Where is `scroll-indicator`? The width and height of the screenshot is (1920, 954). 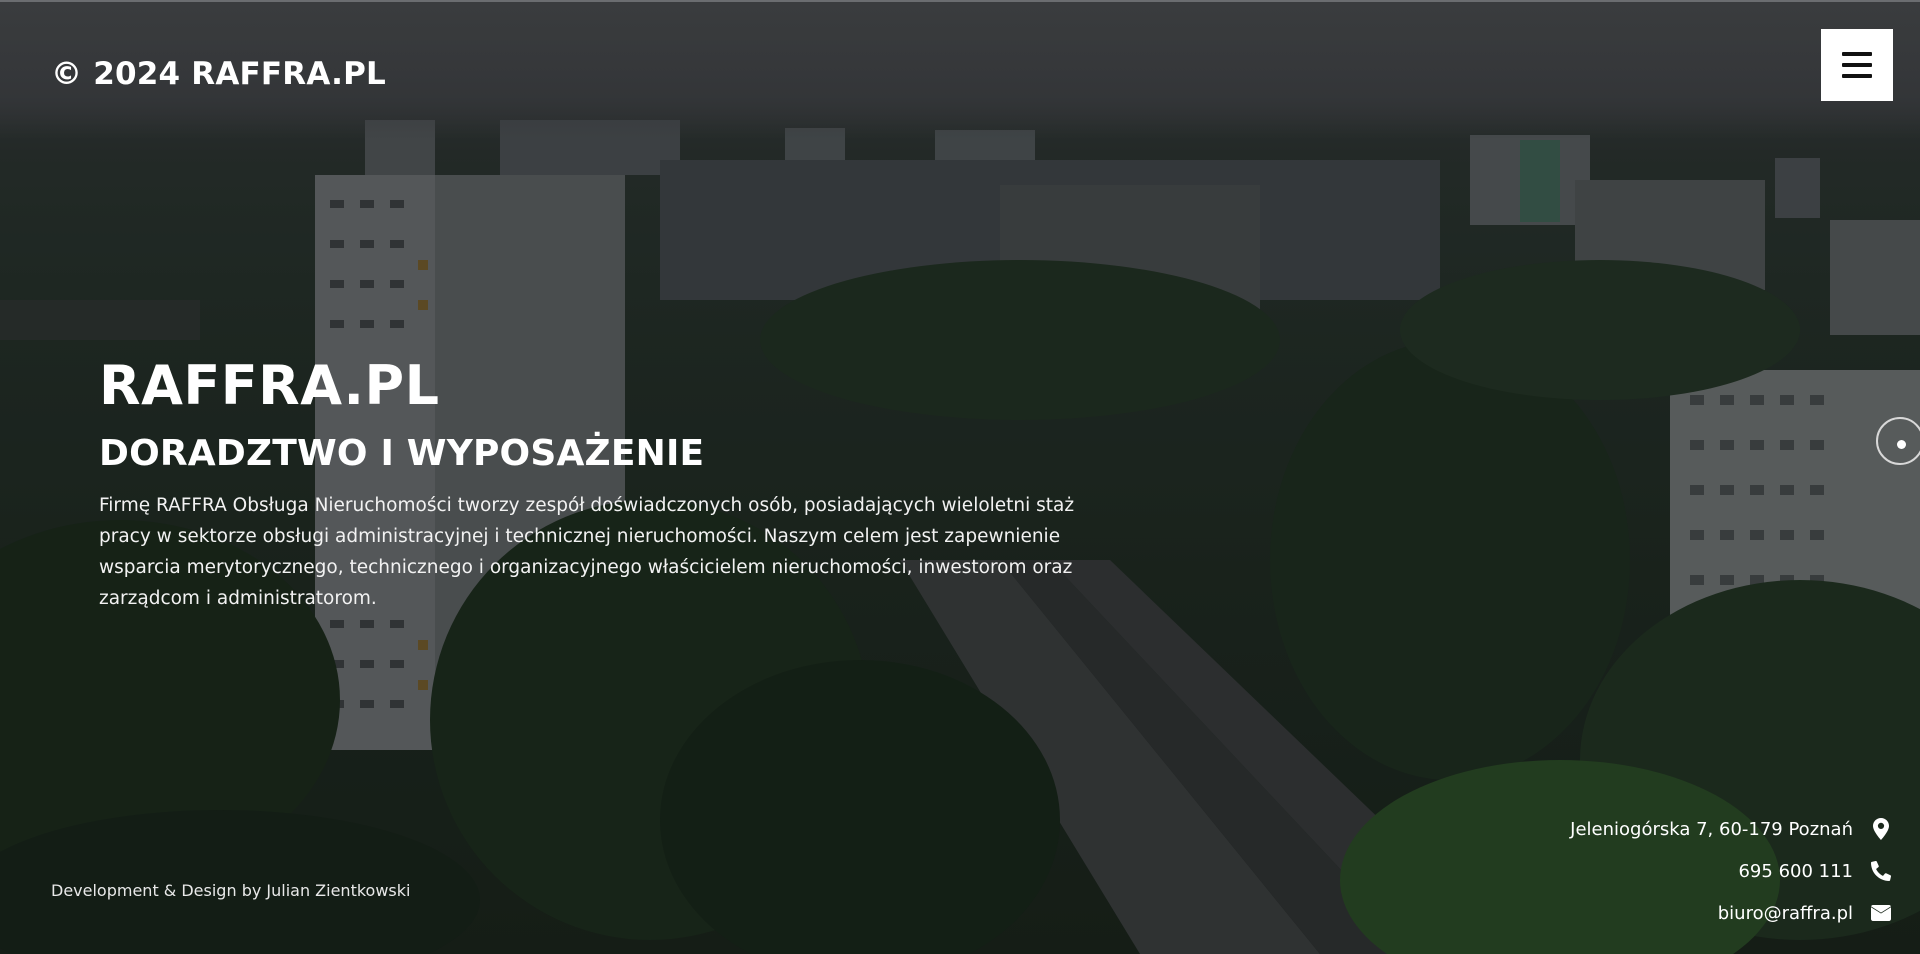 scroll-indicator is located at coordinates (1898, 441).